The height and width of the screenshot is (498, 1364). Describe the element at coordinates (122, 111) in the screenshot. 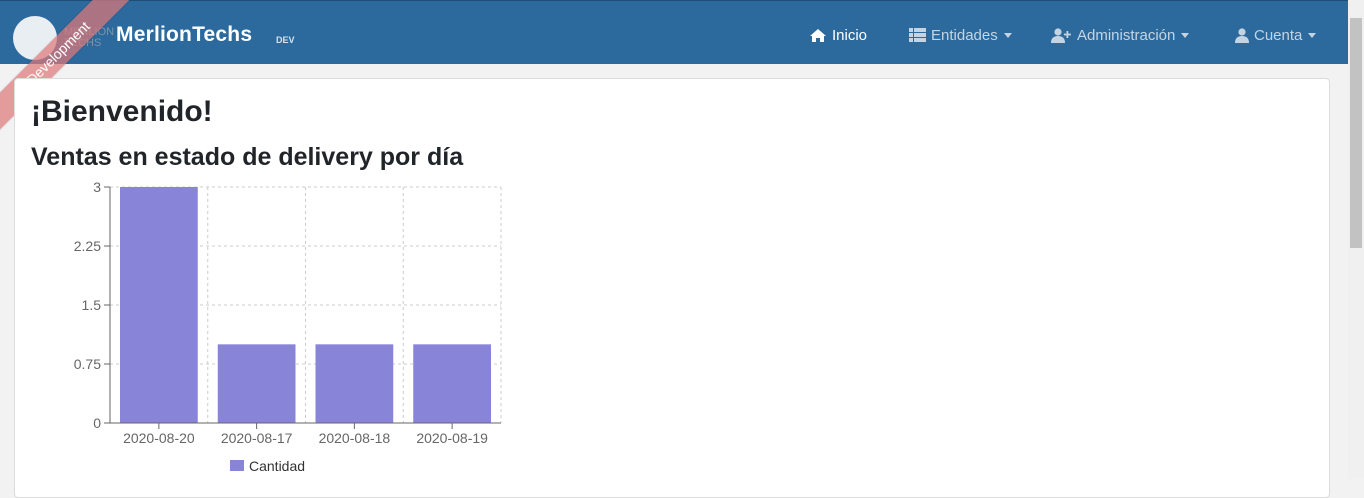

I see `welcome-heading: ¡Bienvenido!` at that location.